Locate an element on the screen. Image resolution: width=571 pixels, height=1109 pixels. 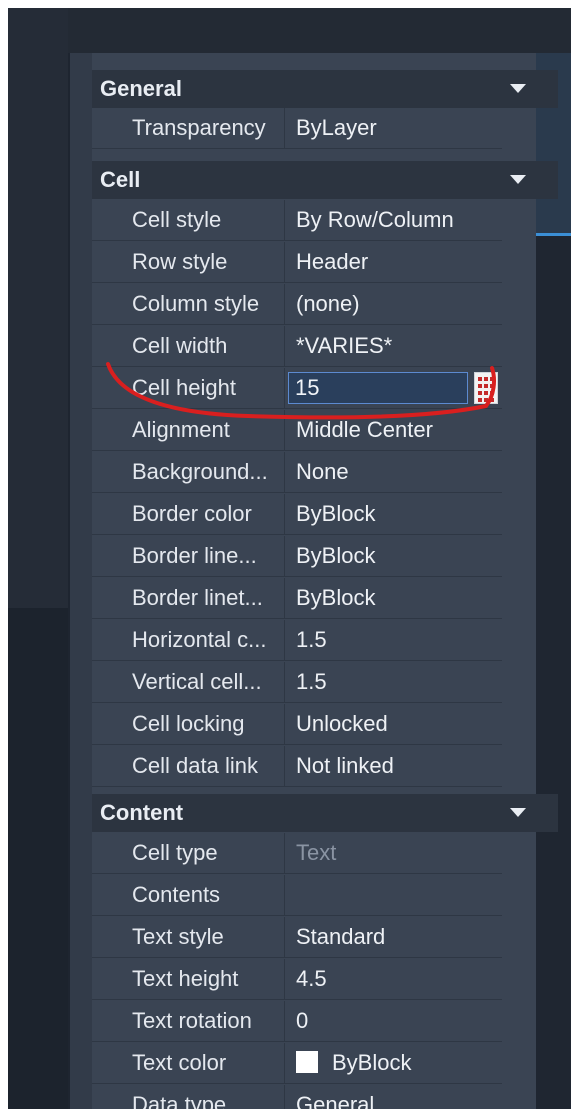
palette-gutter is located at coordinates (81, 581).